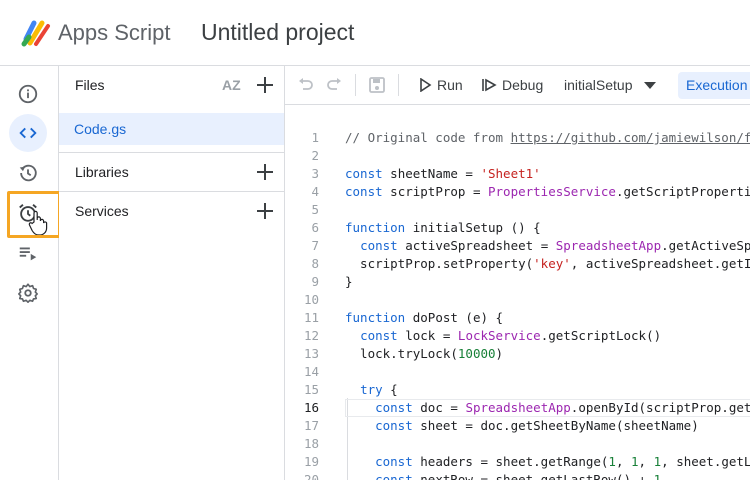 Image resolution: width=750 pixels, height=480 pixels. Describe the element at coordinates (424, 317) in the screenshot. I see `line-code: function doPost (e) {` at that location.